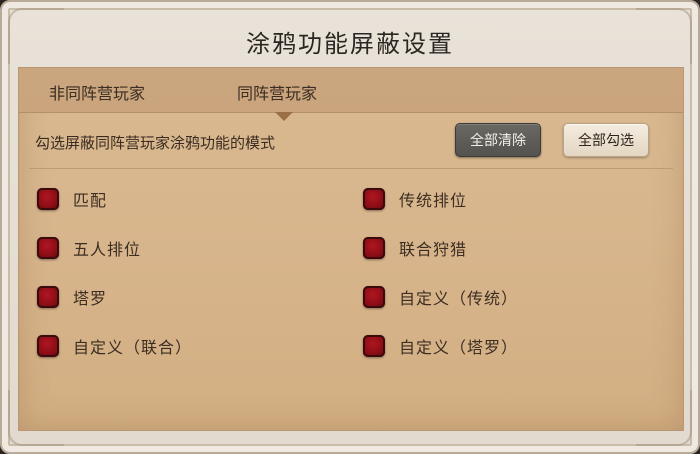 The image size is (700, 454). What do you see at coordinates (433, 249) in the screenshot?
I see `option-label: 联合狩猎` at bounding box center [433, 249].